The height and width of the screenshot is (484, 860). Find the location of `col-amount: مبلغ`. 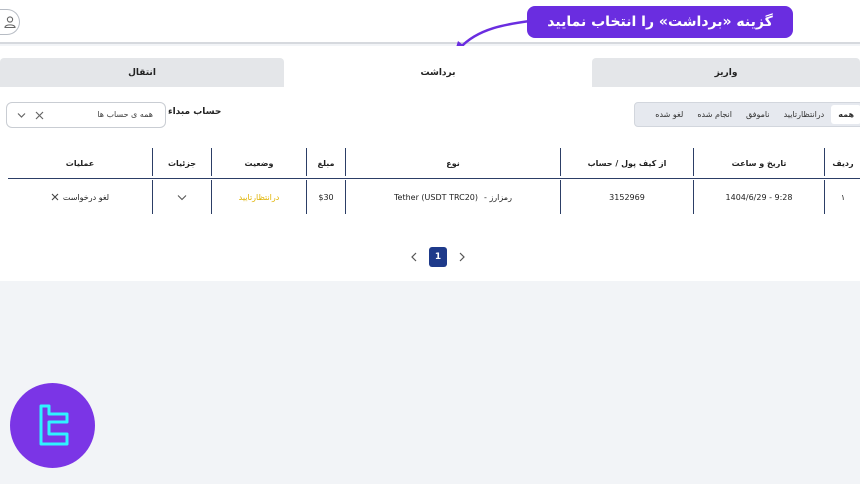

col-amount: مبلغ is located at coordinates (326, 163).